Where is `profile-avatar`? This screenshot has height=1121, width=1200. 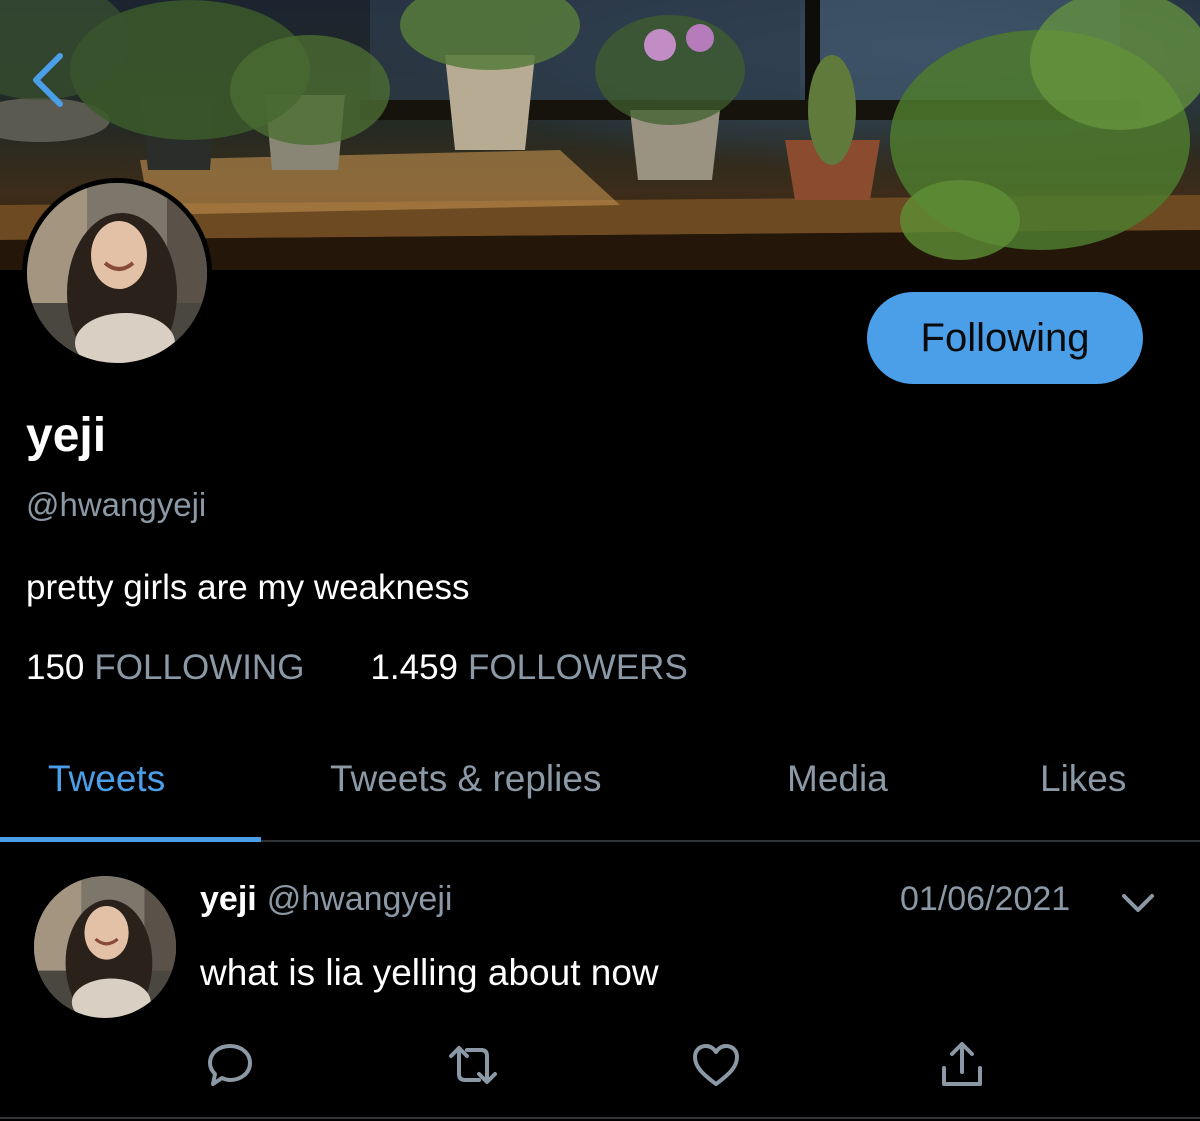 profile-avatar is located at coordinates (117, 273).